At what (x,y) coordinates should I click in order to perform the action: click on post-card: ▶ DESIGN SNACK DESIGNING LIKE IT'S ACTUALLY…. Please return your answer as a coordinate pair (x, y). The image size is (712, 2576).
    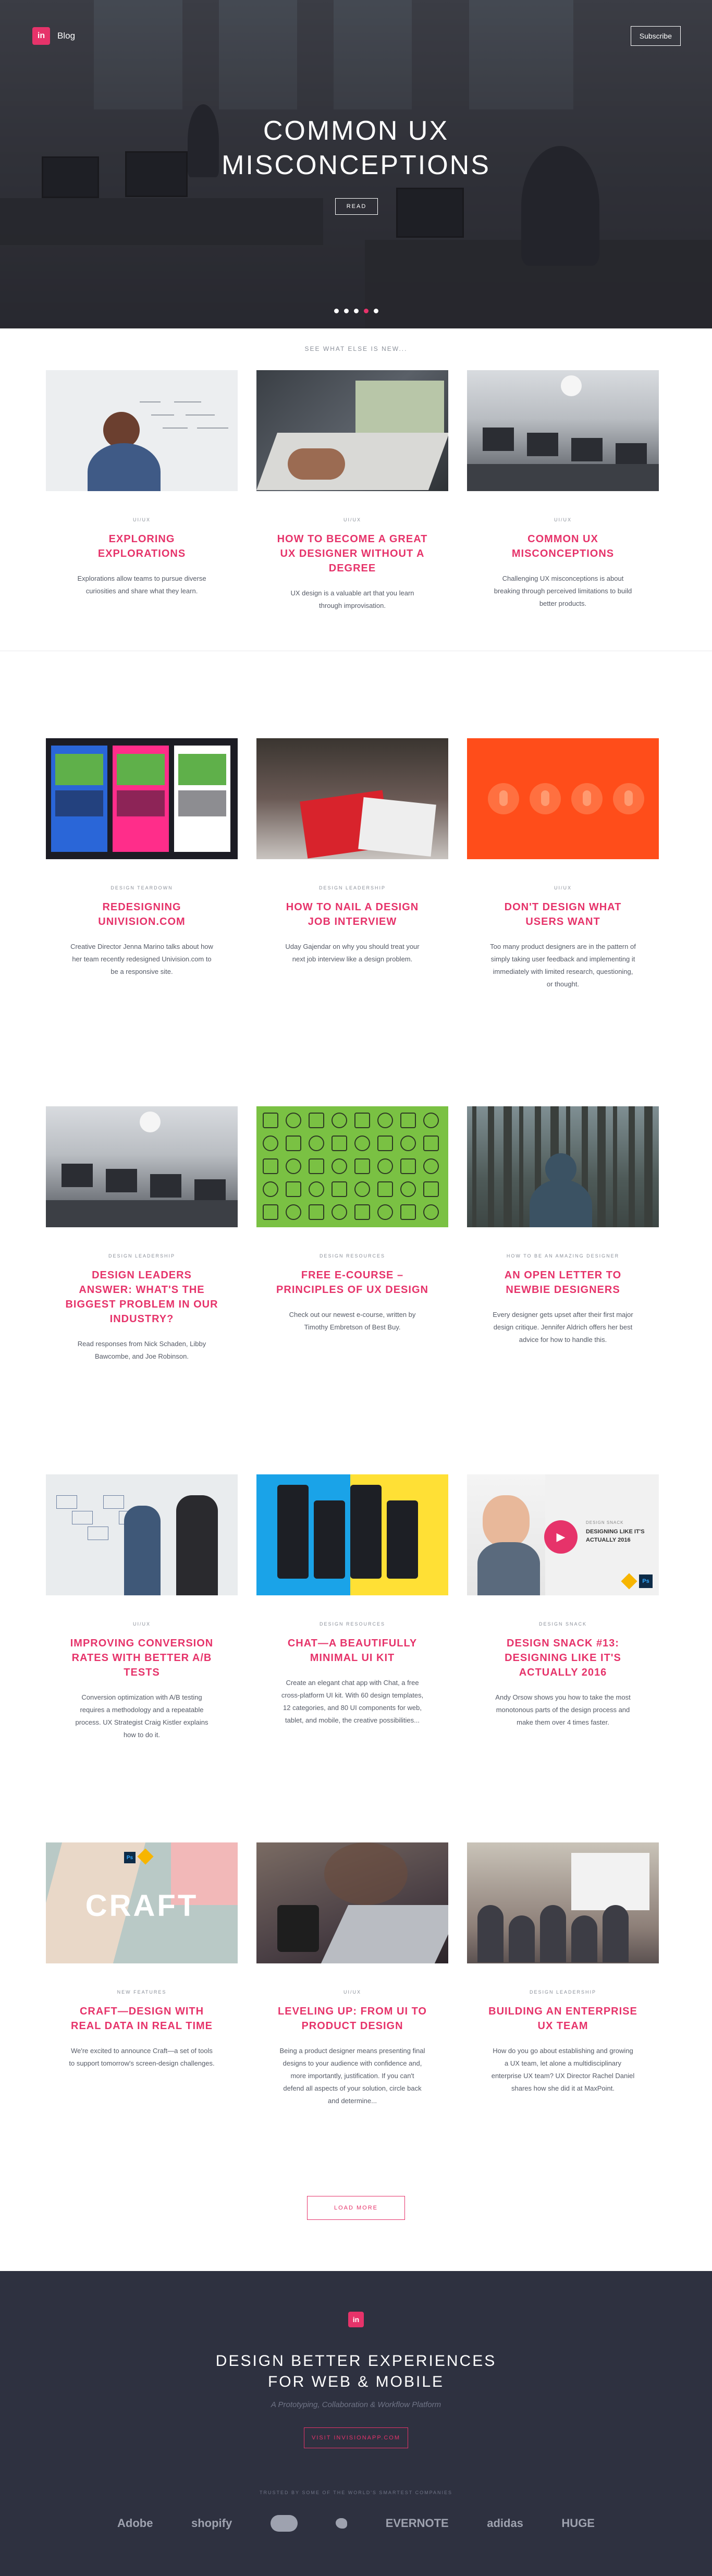
    Looking at the image, I should click on (563, 1601).